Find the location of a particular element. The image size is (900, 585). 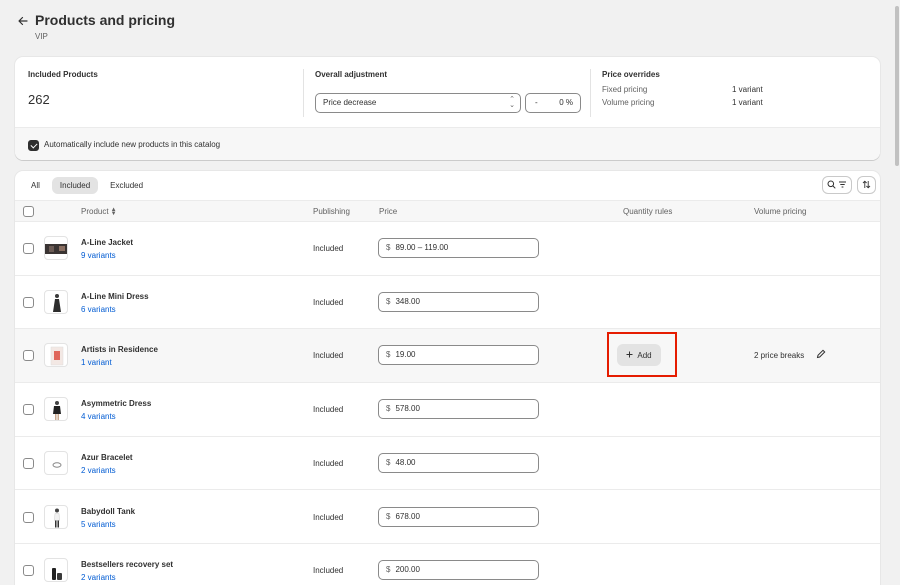

column-header-publishing: Publishing is located at coordinates (331, 211).